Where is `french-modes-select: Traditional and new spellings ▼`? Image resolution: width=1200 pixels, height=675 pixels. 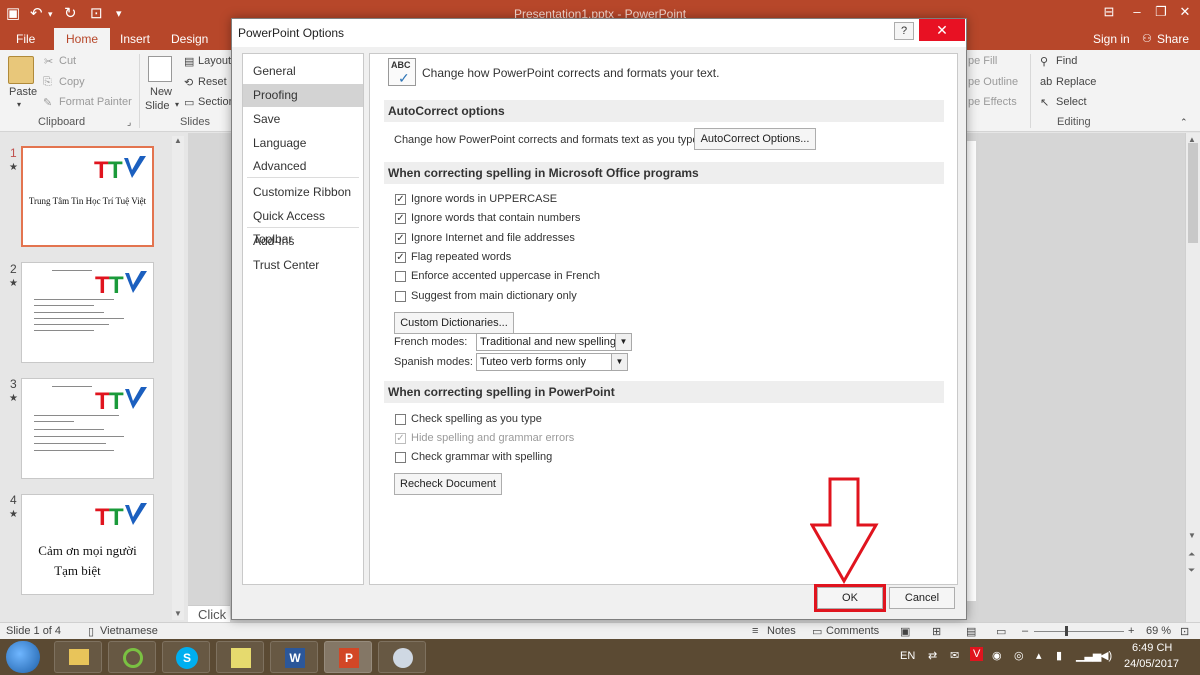 french-modes-select: Traditional and new spellings ▼ is located at coordinates (554, 342).